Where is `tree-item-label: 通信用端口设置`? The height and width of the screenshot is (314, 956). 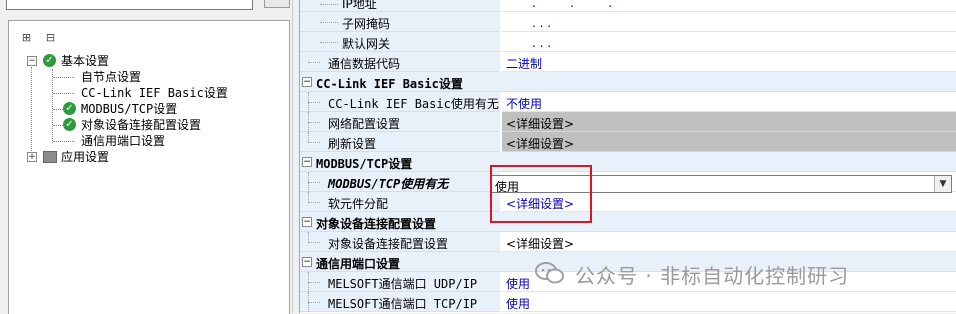 tree-item-label: 通信用端口设置 is located at coordinates (123, 141).